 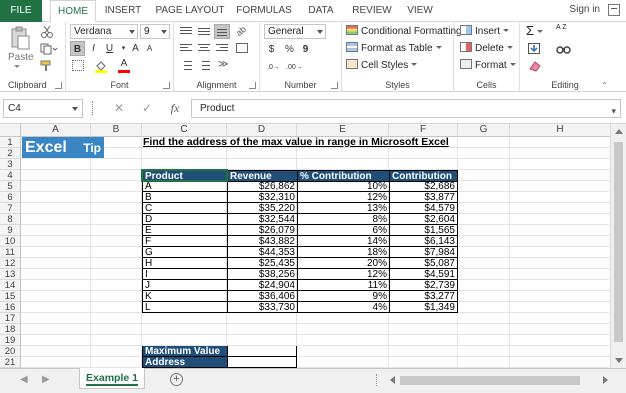 What do you see at coordinates (394, 48) in the screenshot?
I see `format-as-table-button: Format as Table` at bounding box center [394, 48].